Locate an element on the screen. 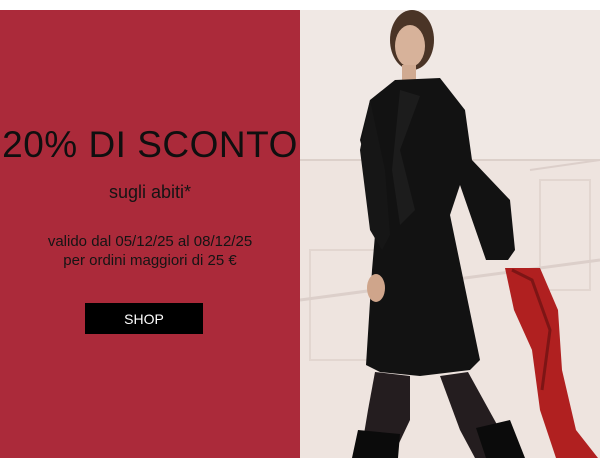  shop-button: SHOP is located at coordinates (144, 318).